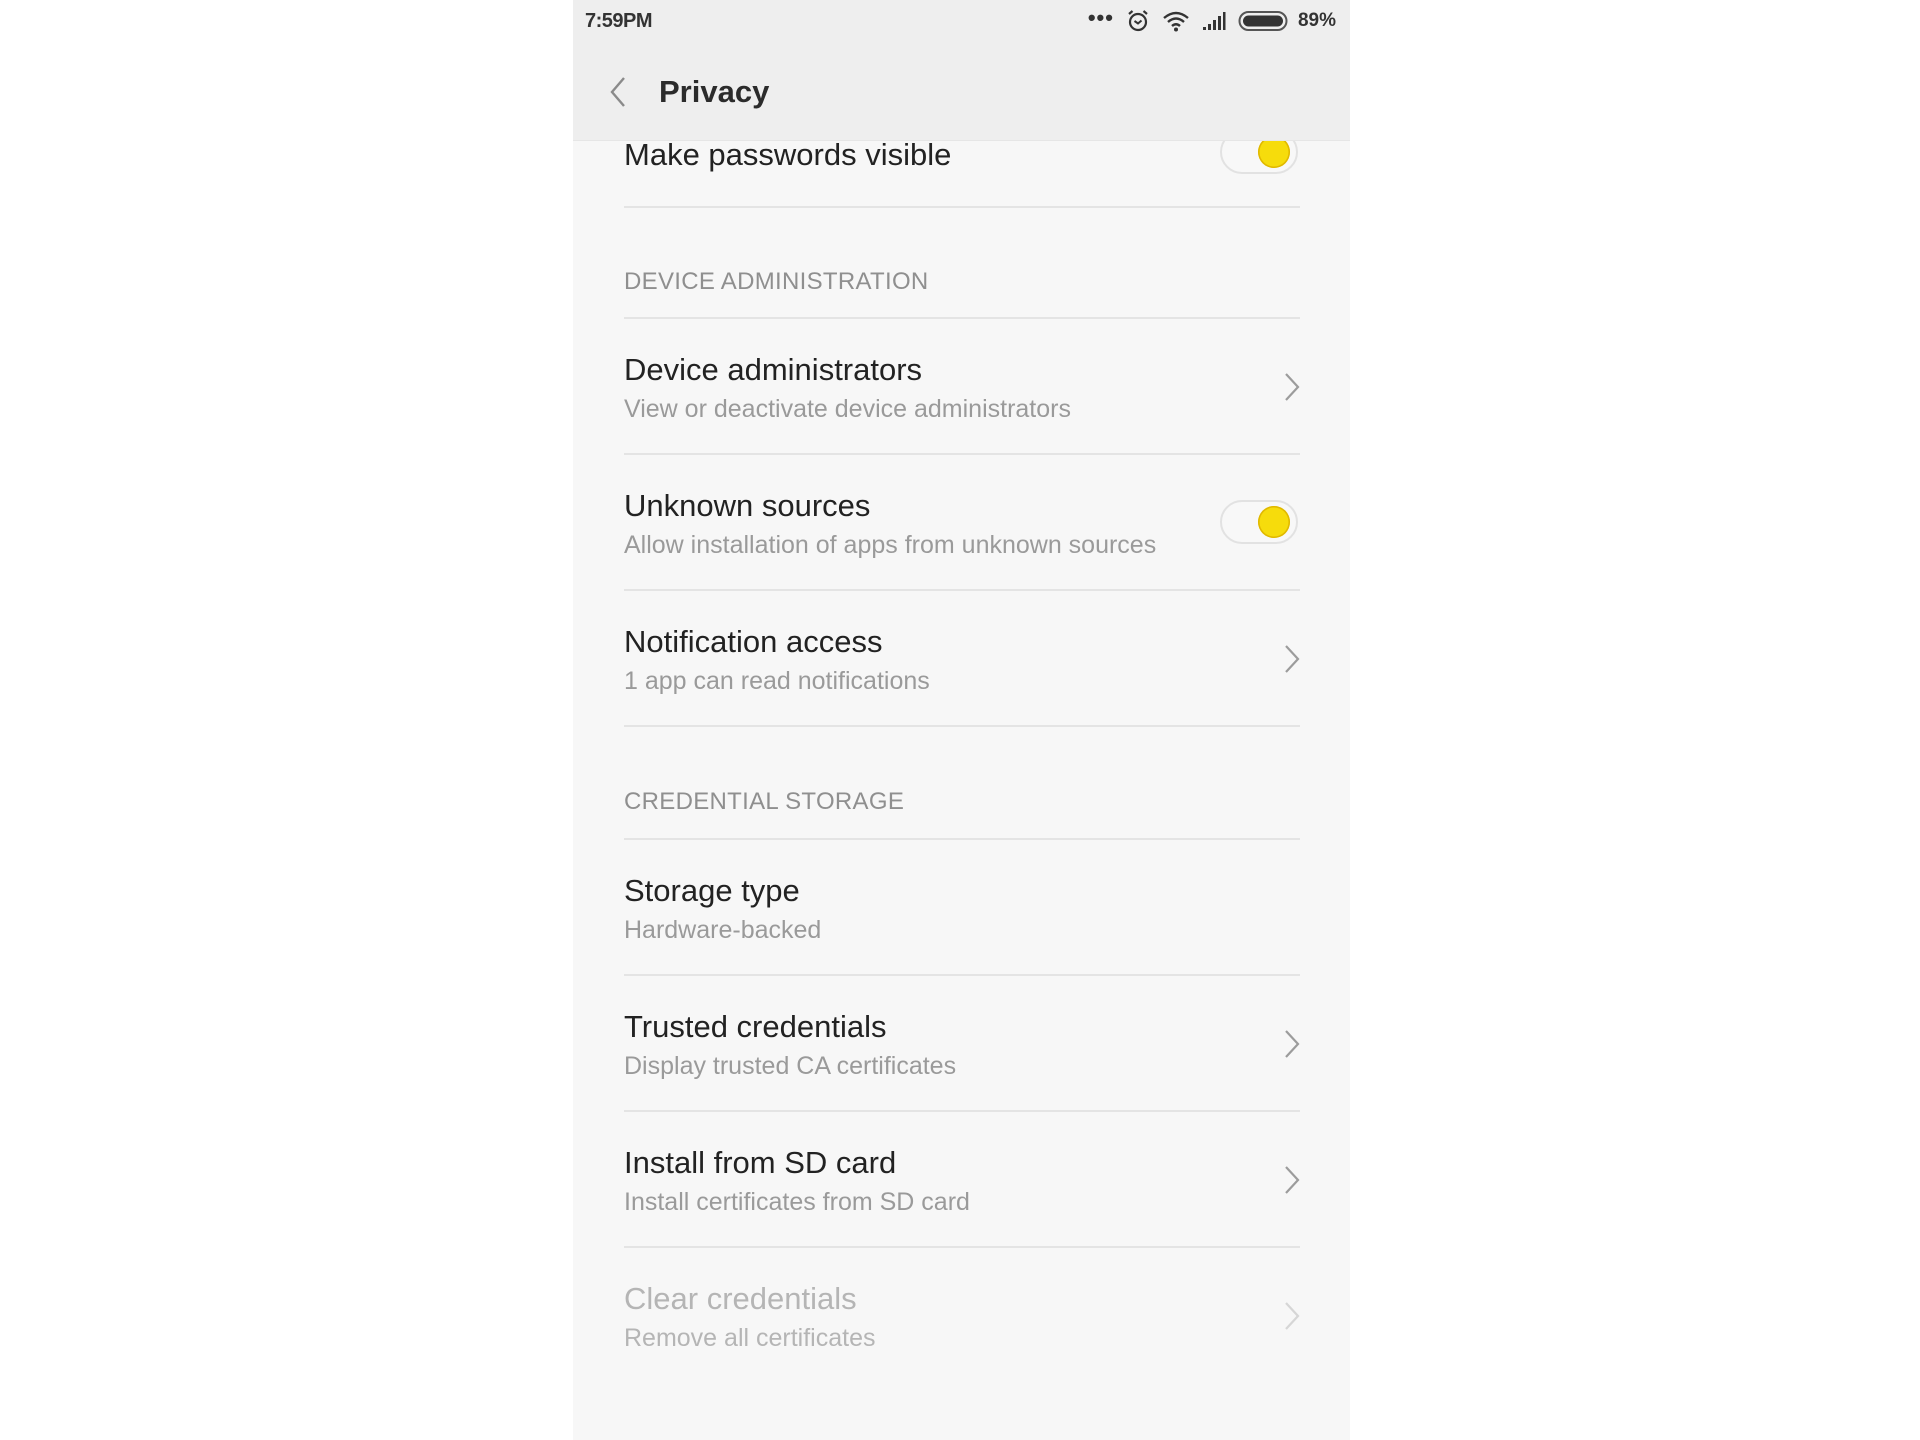 This screenshot has width=1920, height=1440. I want to click on setting-title: Storage type, so click(712, 890).